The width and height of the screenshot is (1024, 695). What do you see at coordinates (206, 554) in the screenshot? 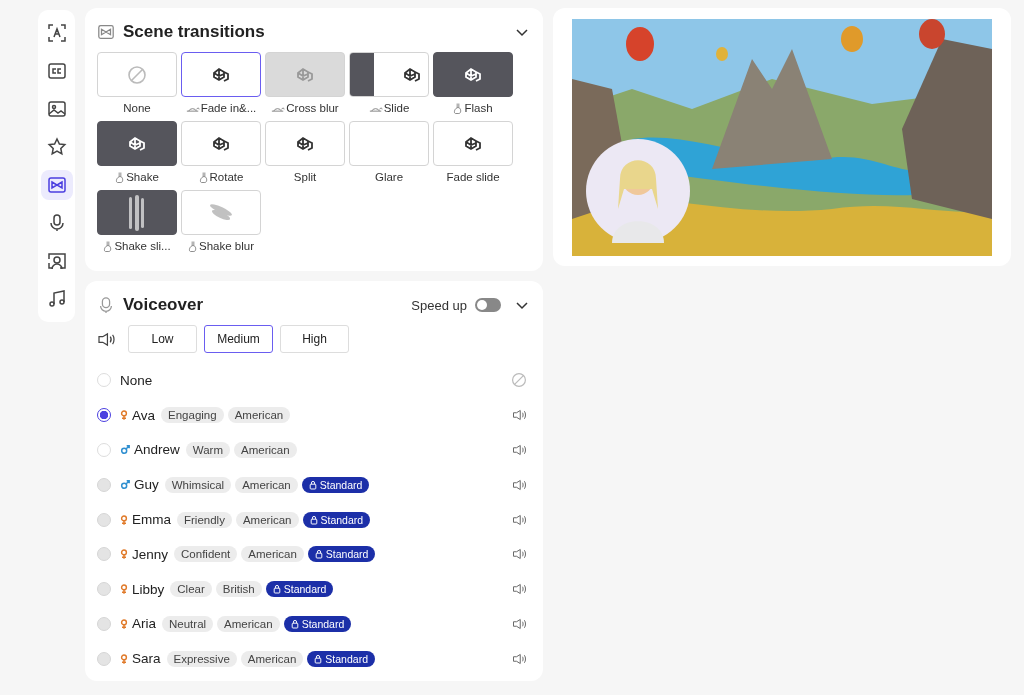
I see `voice-tag: Confident` at bounding box center [206, 554].